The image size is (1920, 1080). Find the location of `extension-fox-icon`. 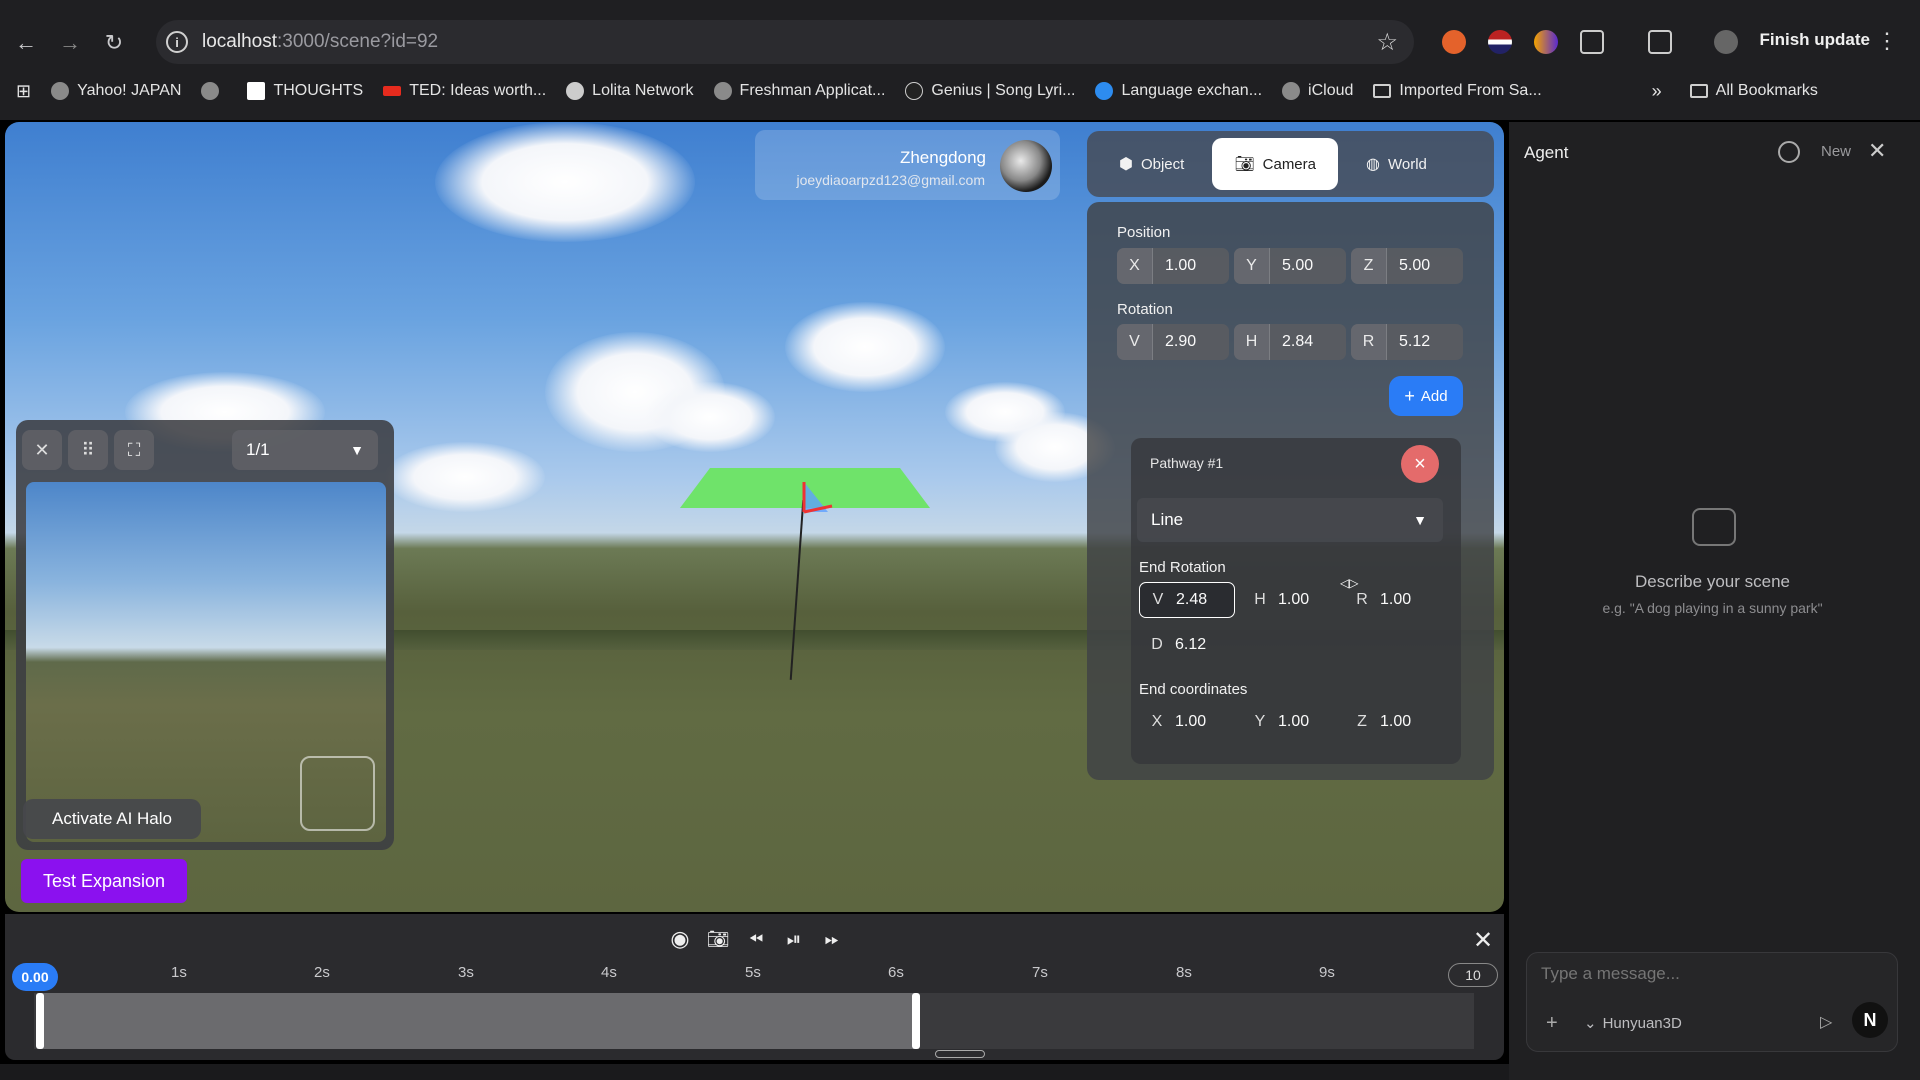

extension-fox-icon is located at coordinates (1454, 42).